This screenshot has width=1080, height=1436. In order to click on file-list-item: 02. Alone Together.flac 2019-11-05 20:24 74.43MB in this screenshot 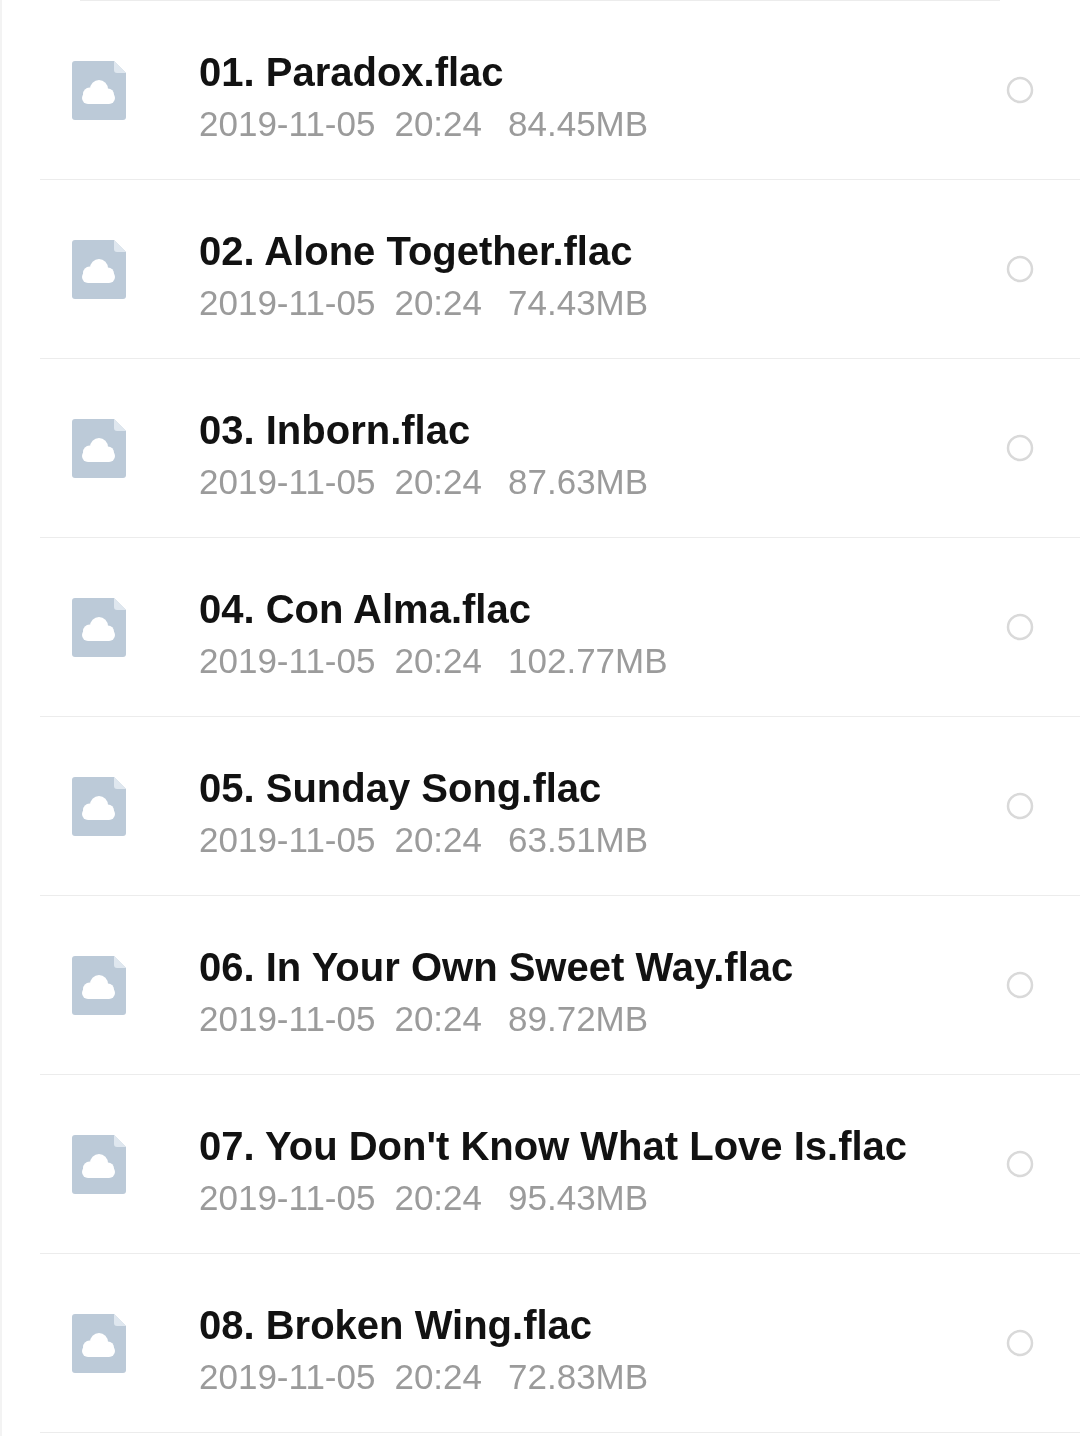, I will do `click(560, 269)`.